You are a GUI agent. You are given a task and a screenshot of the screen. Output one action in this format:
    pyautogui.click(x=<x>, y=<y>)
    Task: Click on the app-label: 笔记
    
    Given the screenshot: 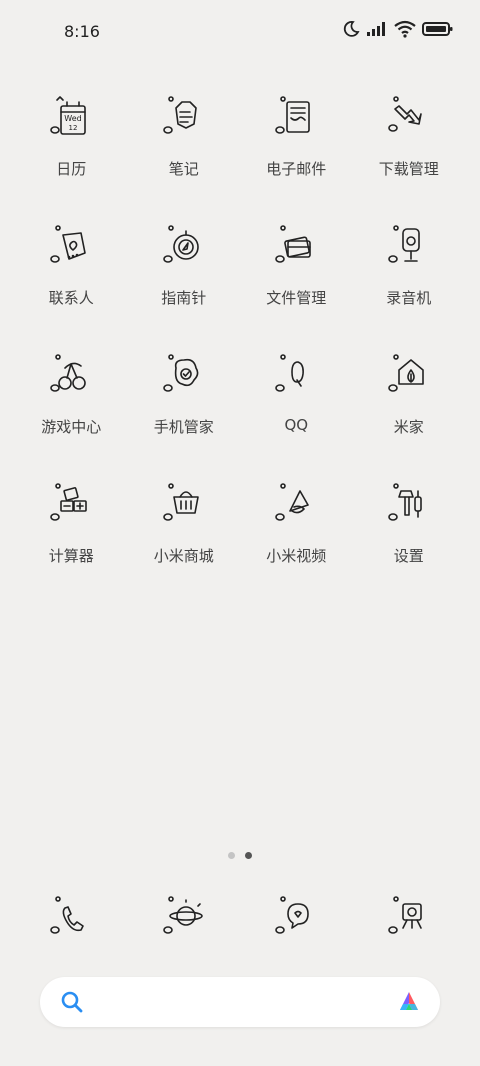 What is the action you would take?
    pyautogui.click(x=183, y=169)
    